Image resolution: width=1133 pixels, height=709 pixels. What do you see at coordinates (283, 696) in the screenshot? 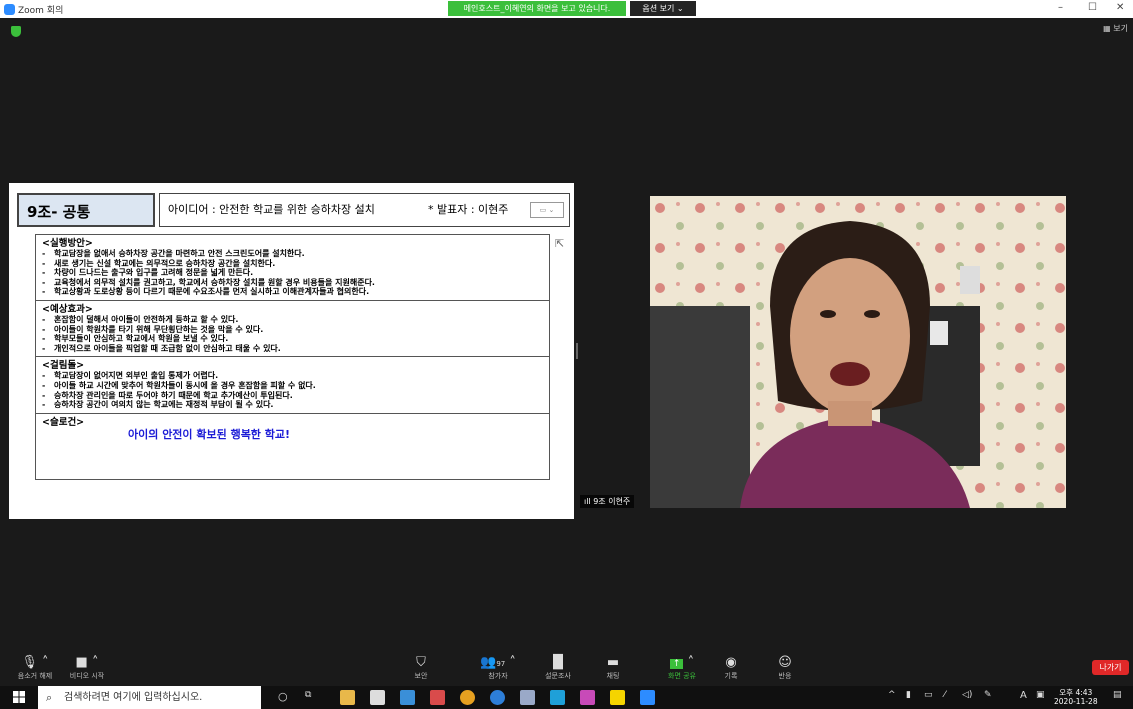
I see `cortana-icon: ○` at bounding box center [283, 696].